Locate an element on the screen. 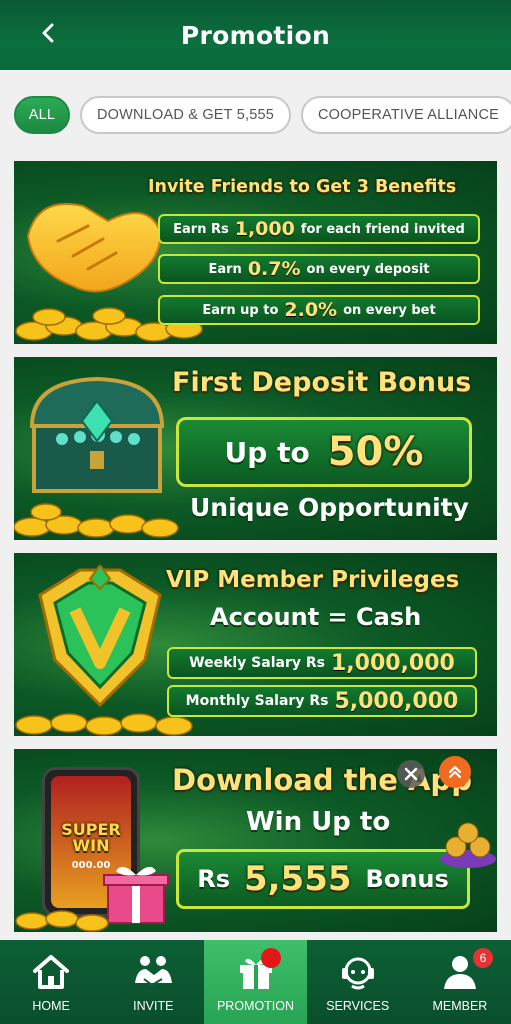 The height and width of the screenshot is (1024, 511). nav-invite: INVITE is located at coordinates (153, 982).